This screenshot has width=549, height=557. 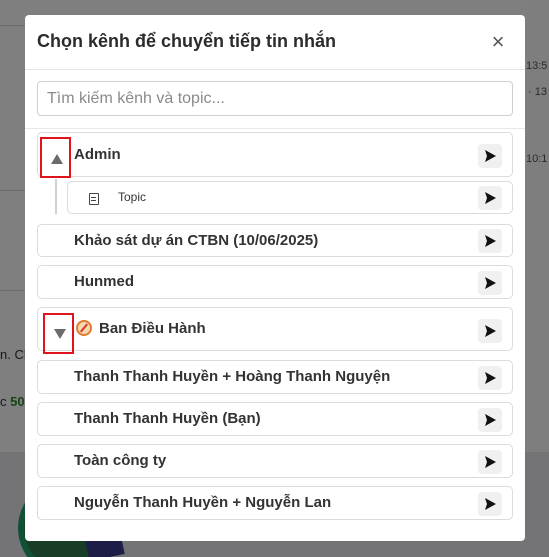 What do you see at coordinates (275, 461) in the screenshot?
I see `channel-row-toan-cong-ty: Toàn công ty` at bounding box center [275, 461].